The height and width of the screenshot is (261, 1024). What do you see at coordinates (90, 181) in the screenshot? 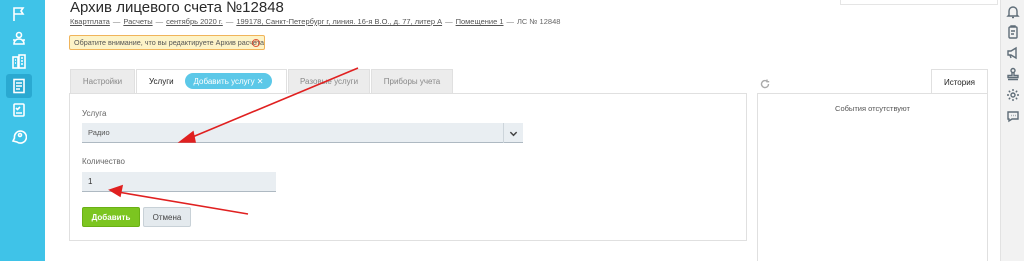
I see `quantity-value: 1` at bounding box center [90, 181].